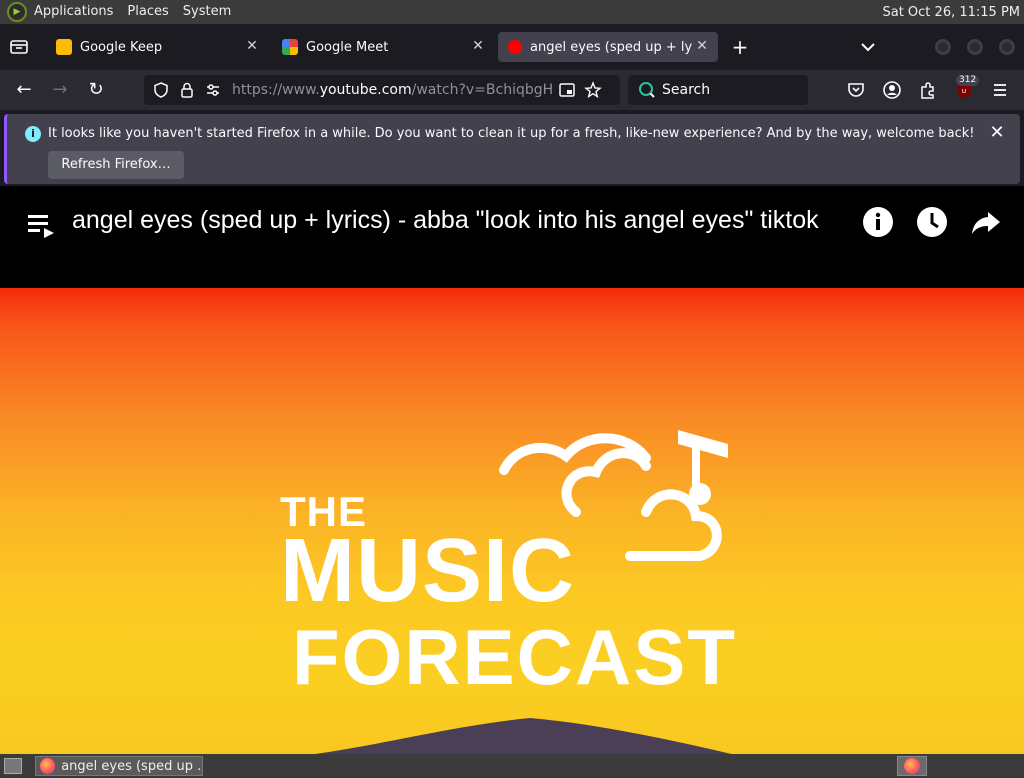 The height and width of the screenshot is (778, 1024). I want to click on lock-icon, so click(187, 90).